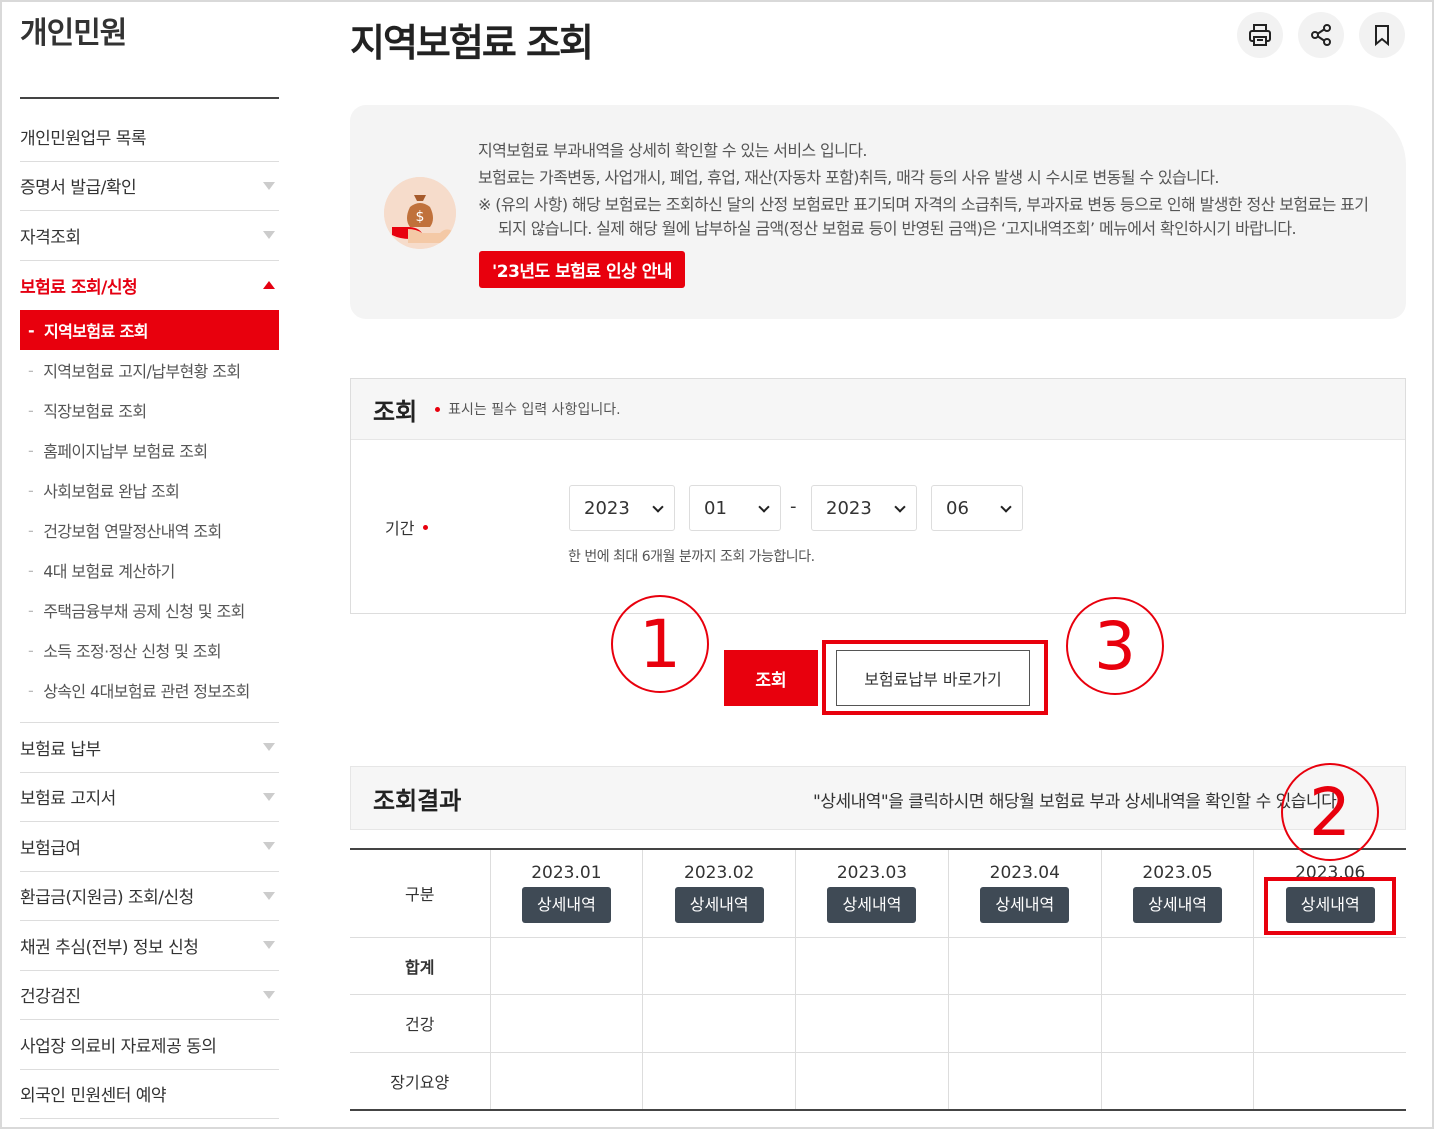 This screenshot has width=1434, height=1129. Describe the element at coordinates (149, 690) in the screenshot. I see `submenu-item: - 상속인 4대보험료 관련 정보조회` at that location.